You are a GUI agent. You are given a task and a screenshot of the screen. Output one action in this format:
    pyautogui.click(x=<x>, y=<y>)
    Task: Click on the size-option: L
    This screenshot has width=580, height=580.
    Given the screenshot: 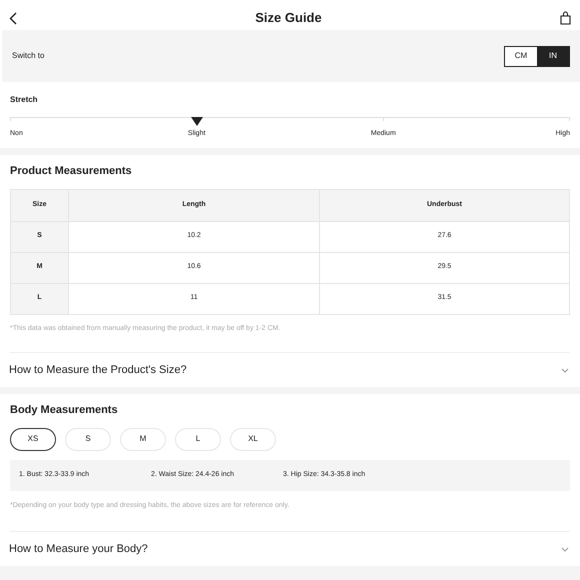 What is the action you would take?
    pyautogui.click(x=198, y=439)
    